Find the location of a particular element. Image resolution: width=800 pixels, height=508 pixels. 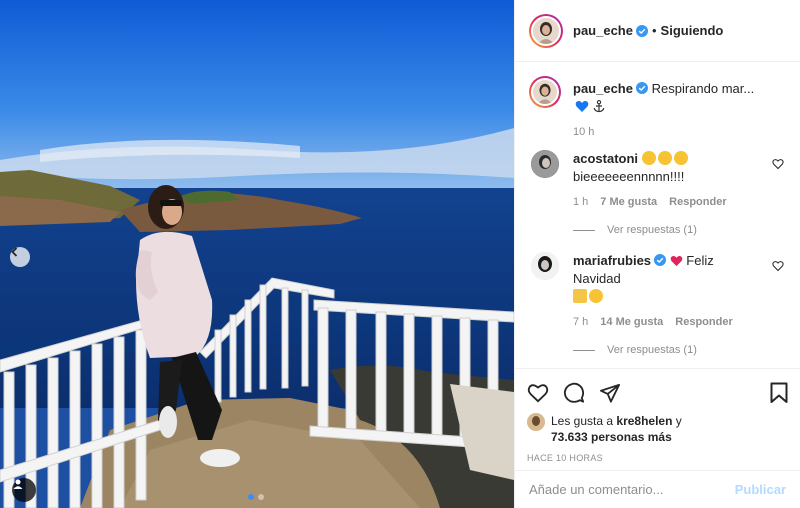

commenter-username: acostatoni is located at coordinates (605, 158).